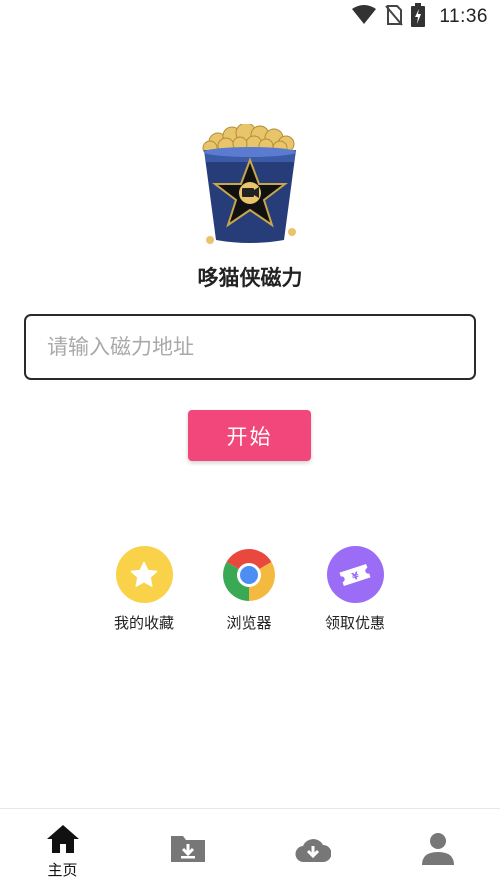 The width and height of the screenshot is (500, 888). Describe the element at coordinates (313, 851) in the screenshot. I see `cloud-download-icon` at that location.